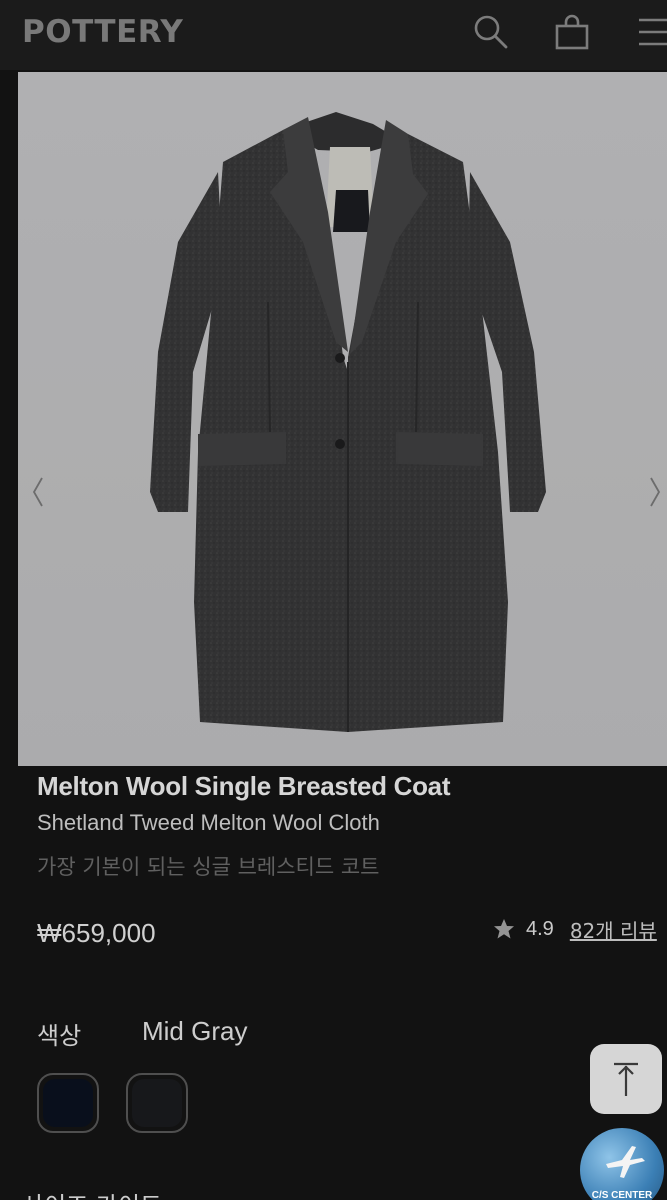  Describe the element at coordinates (38, 492) in the screenshot. I see `previous-image-arrow-icon` at that location.